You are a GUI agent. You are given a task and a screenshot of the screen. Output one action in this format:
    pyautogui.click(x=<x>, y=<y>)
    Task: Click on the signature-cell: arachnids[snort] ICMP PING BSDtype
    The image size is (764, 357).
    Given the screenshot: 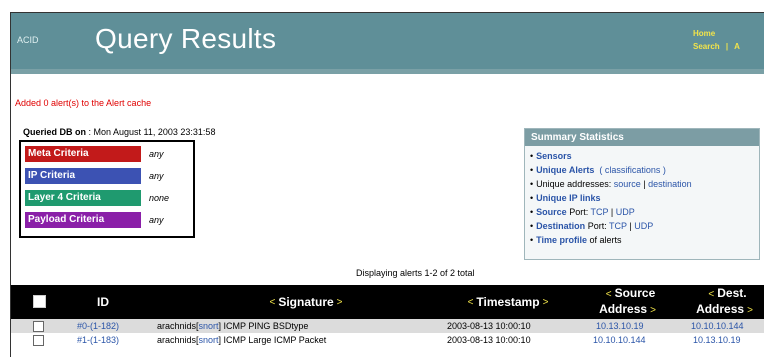 What is the action you would take?
    pyautogui.click(x=232, y=326)
    